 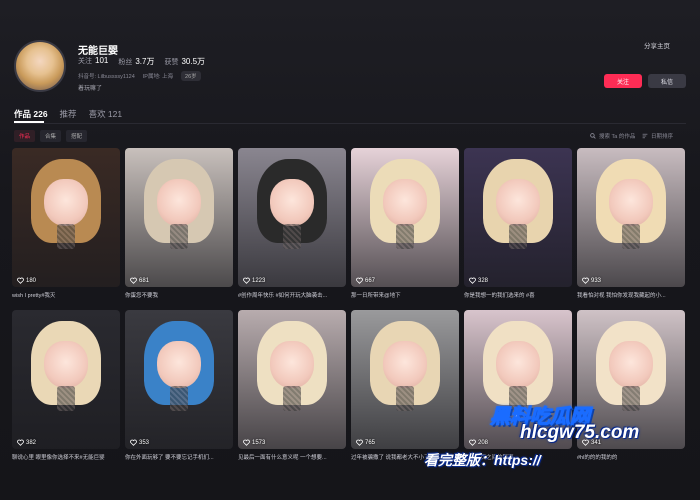 I want to click on video-thumbnail: 328, so click(x=518, y=217).